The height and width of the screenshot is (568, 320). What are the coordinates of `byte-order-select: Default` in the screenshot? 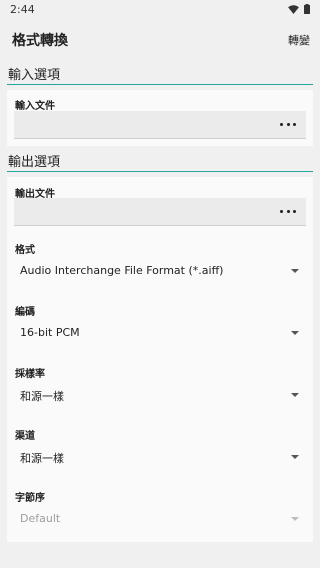 It's located at (160, 519).